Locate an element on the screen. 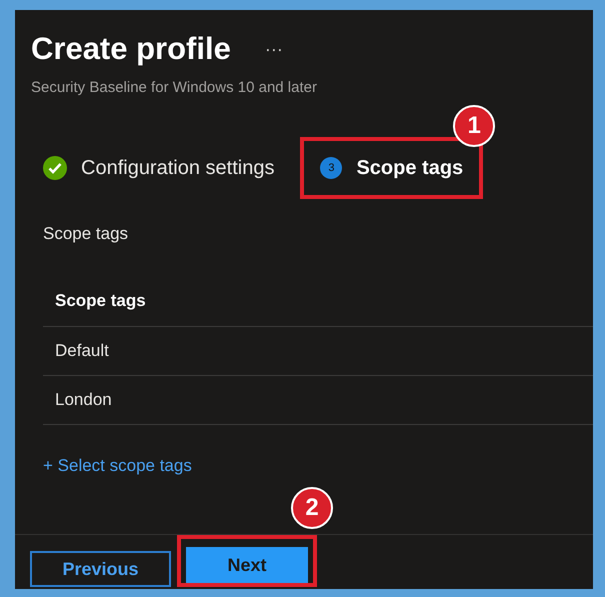 This screenshot has width=605, height=597. callout-badge: 2 is located at coordinates (312, 508).